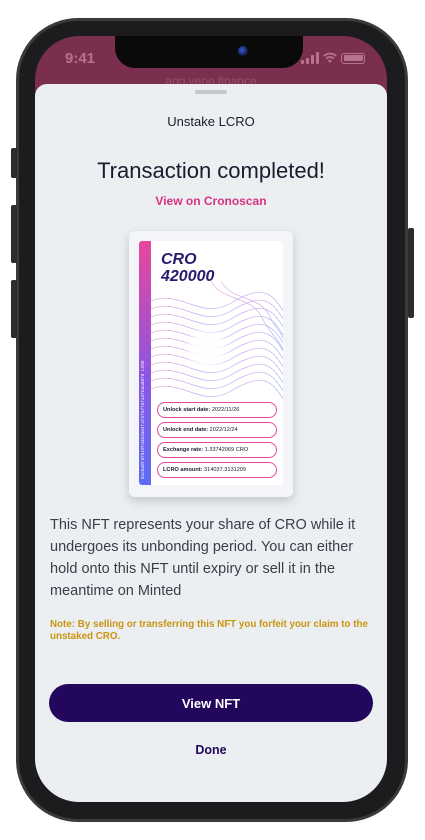 This screenshot has width=425, height=840. I want to click on notch, so click(209, 52).